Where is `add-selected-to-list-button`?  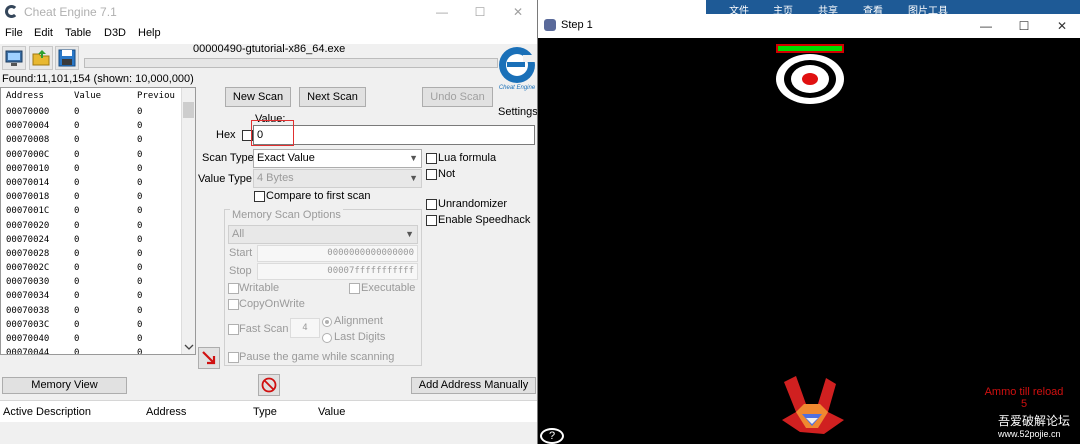 add-selected-to-list-button is located at coordinates (209, 358).